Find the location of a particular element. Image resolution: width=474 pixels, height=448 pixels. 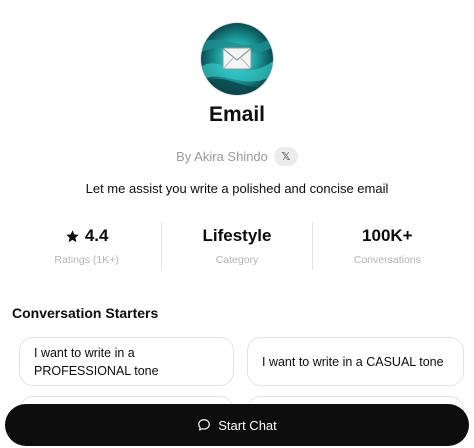

start-chat-button: Start Chat is located at coordinates (237, 425).